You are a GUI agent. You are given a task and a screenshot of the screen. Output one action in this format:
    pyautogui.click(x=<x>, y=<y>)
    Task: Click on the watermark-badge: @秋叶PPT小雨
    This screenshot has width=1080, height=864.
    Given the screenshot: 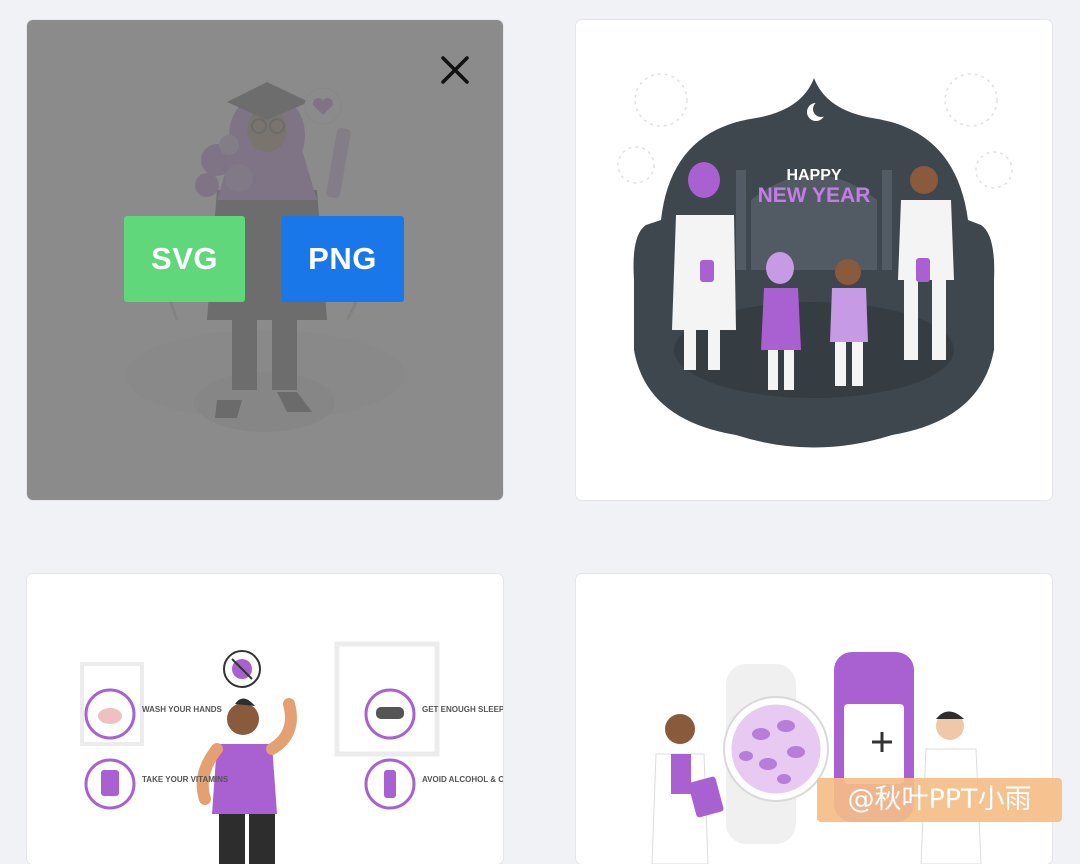 What is the action you would take?
    pyautogui.click(x=939, y=800)
    